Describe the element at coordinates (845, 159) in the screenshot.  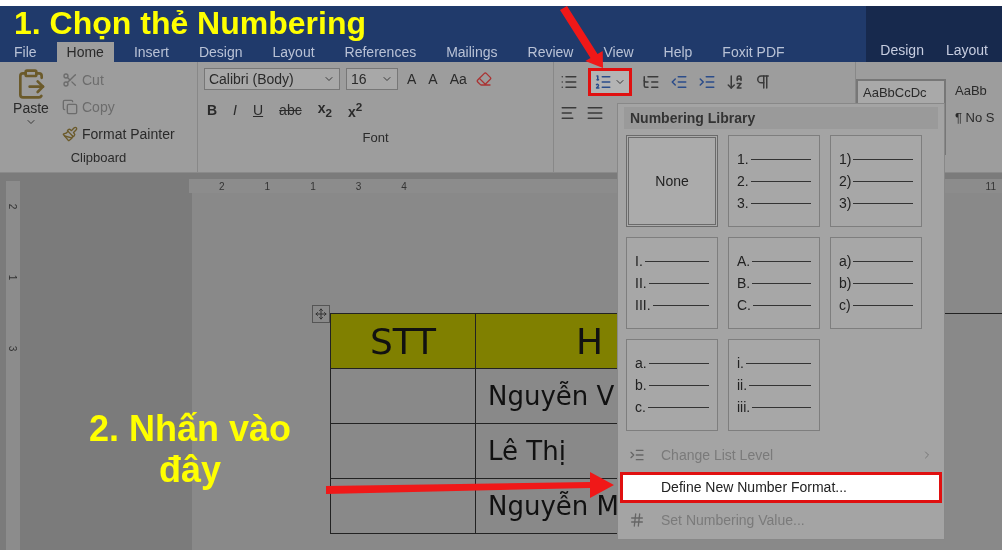
I see `list-marker: 1)` at that location.